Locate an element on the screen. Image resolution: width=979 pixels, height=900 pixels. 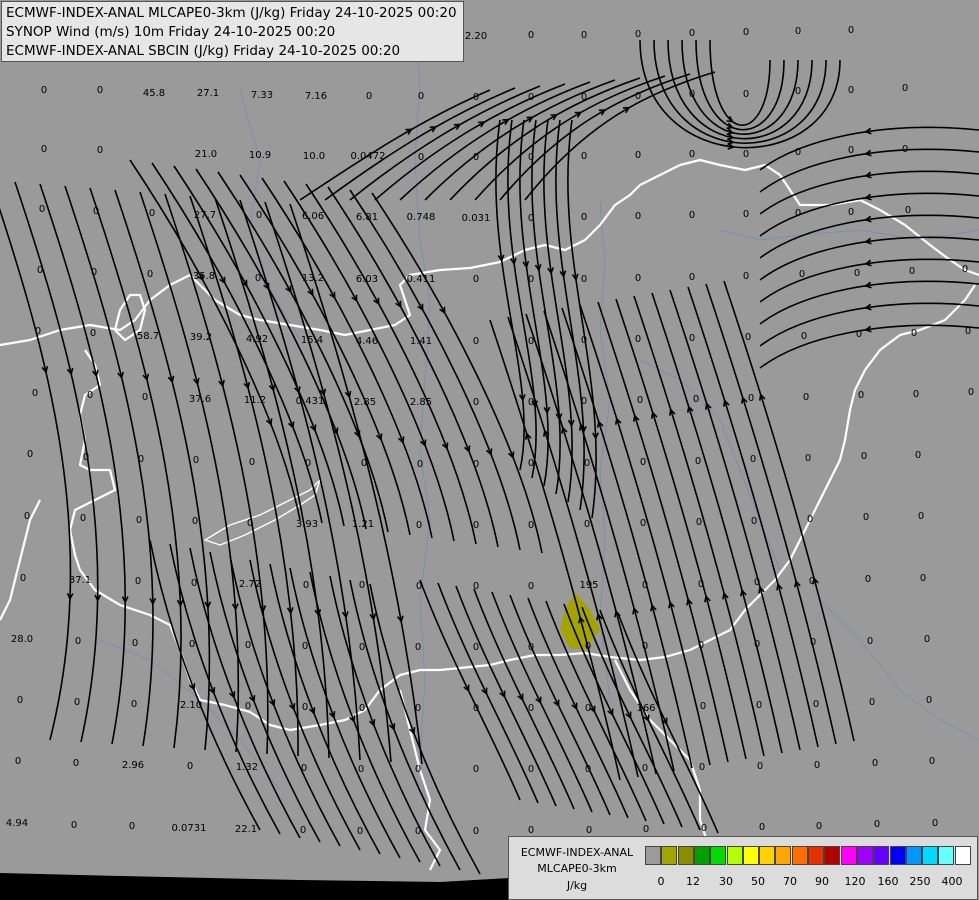
sbcin-value: 4.92 is located at coordinates (257, 339).